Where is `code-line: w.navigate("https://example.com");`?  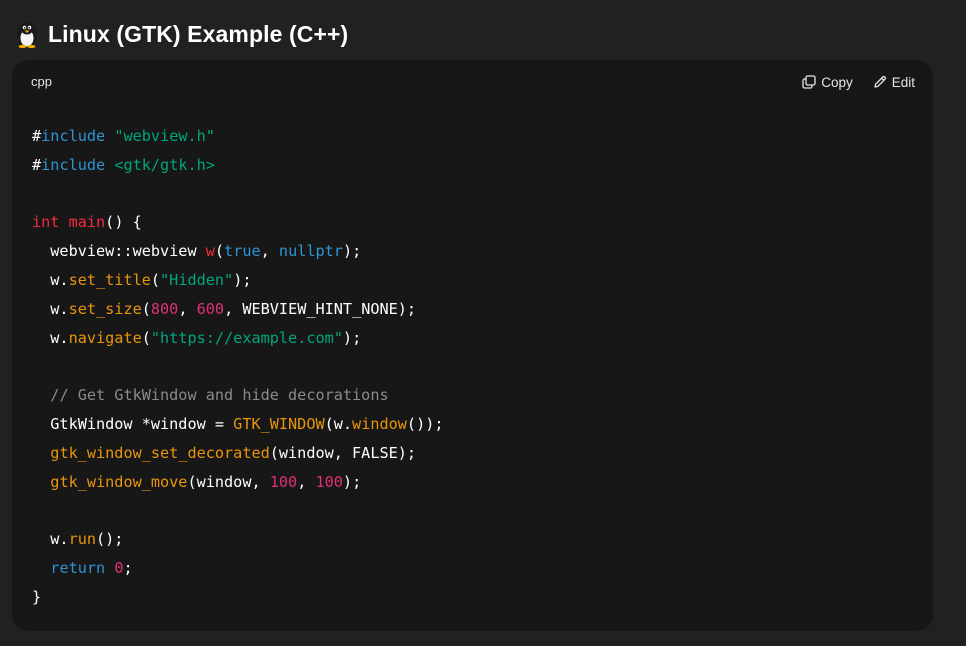
code-line: w.navigate("https://example.com"); is located at coordinates (238, 338).